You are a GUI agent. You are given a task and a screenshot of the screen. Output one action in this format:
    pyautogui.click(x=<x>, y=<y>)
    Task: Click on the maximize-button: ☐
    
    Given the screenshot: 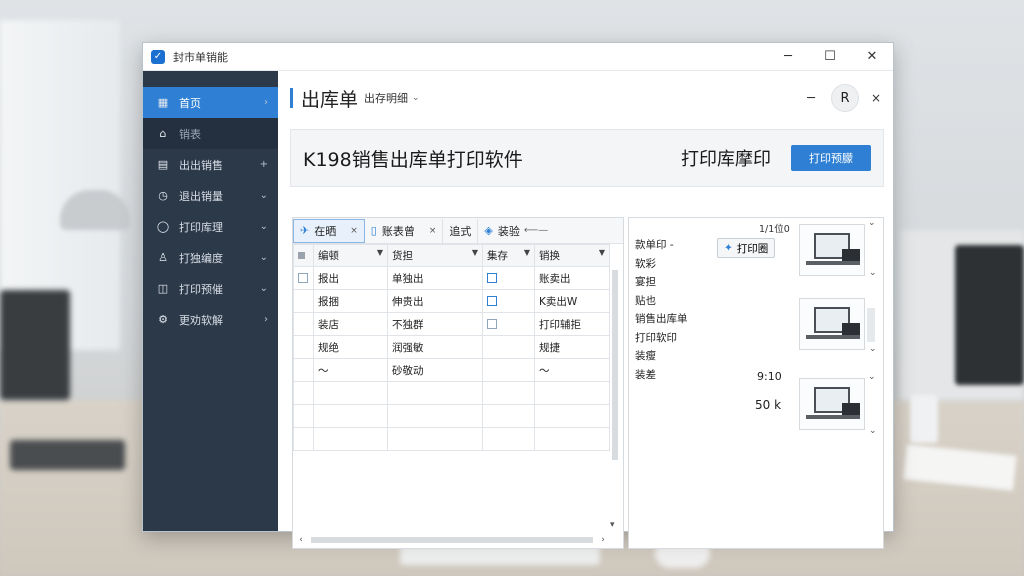 What is the action you would take?
    pyautogui.click(x=830, y=56)
    